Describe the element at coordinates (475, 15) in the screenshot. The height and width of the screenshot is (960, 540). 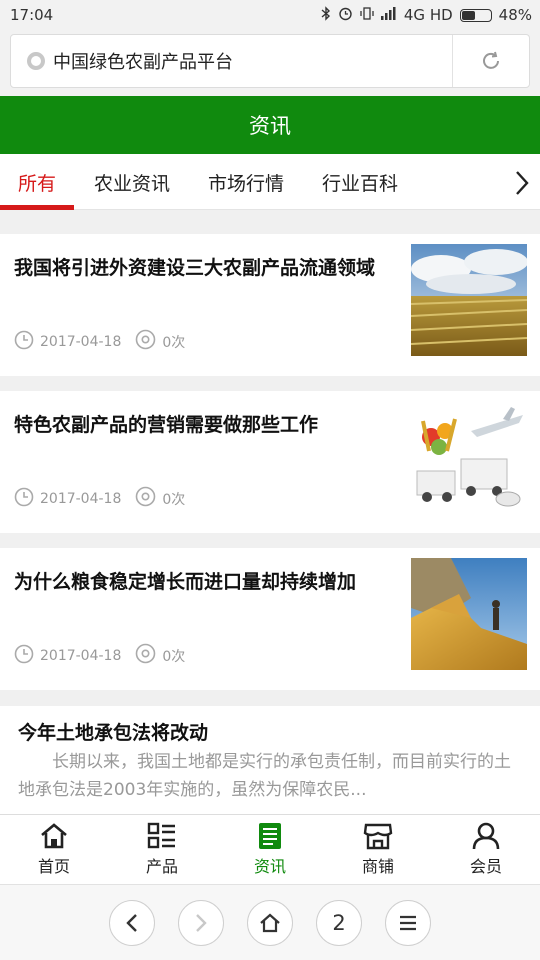
I see `battery-icon` at that location.